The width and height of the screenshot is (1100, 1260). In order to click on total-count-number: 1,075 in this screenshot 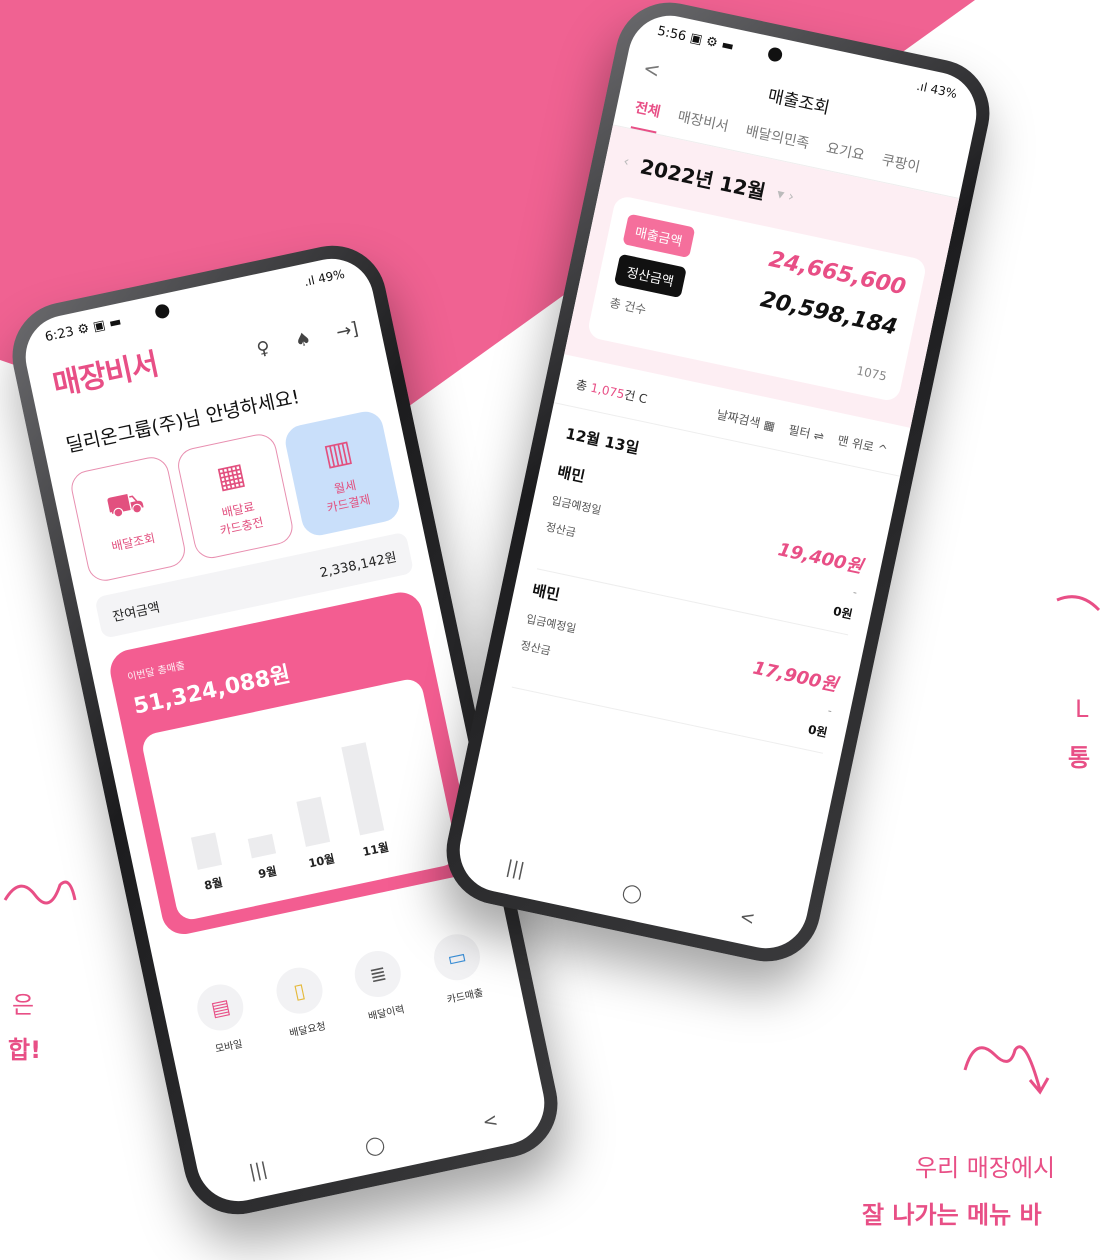, I will do `click(607, 391)`.